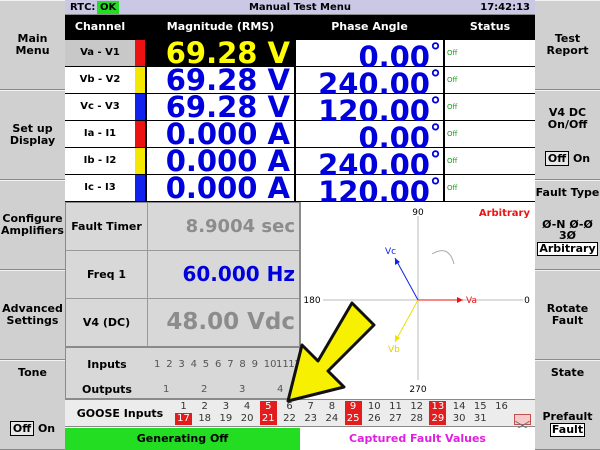 This screenshot has width=600, height=450. I want to click on goose-input-indicator: 4, so click(247, 406).